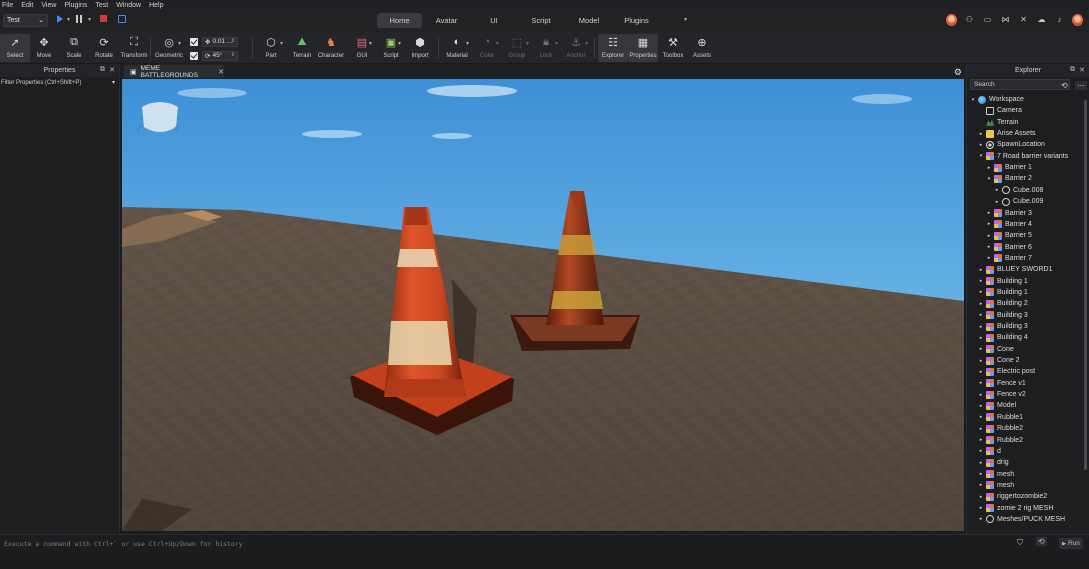 Image resolution: width=1089 pixels, height=569 pixels. I want to click on share-icon: ⋈, so click(1005, 19).